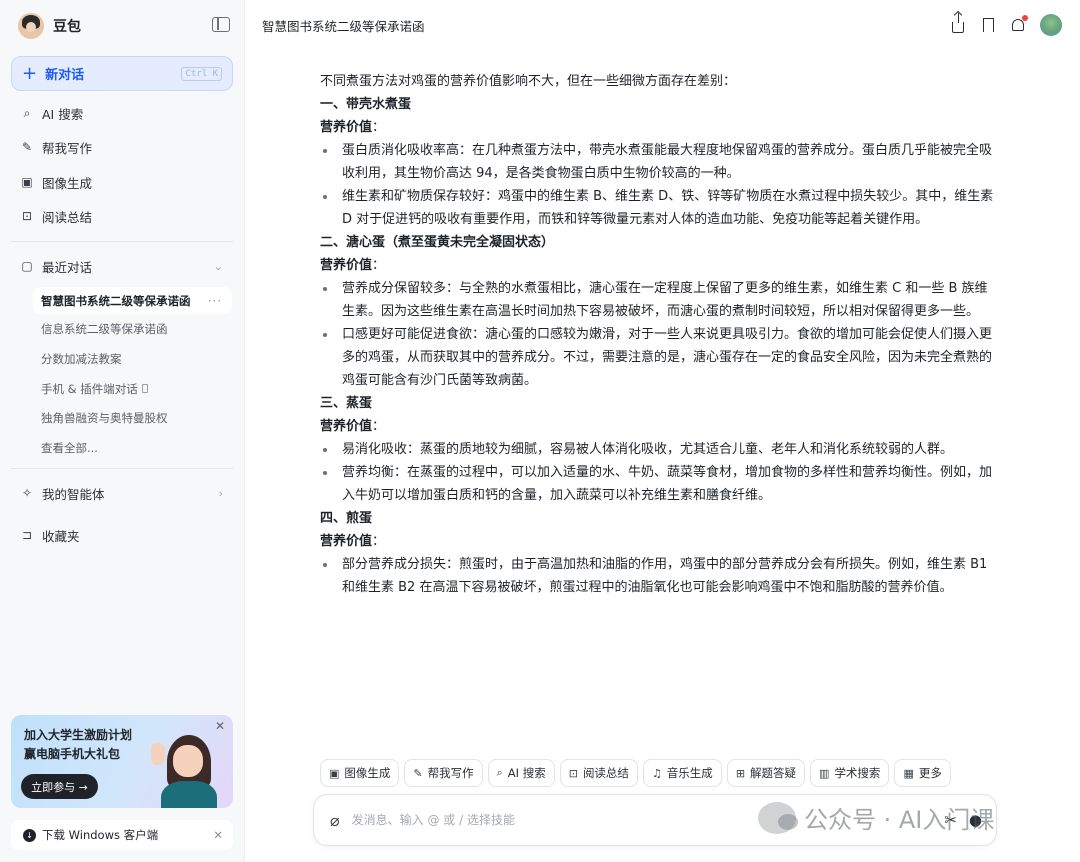 The image size is (1080, 862). I want to click on message-intro: 不同煮蛋方法对鸡蛋的营养价值影响不大，但在一些细微方面存在差别：, so click(528, 81).